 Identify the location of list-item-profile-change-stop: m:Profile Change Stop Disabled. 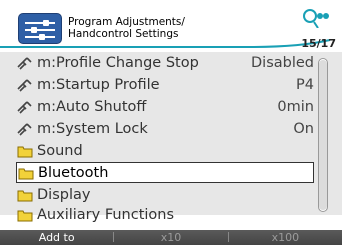
(165, 62).